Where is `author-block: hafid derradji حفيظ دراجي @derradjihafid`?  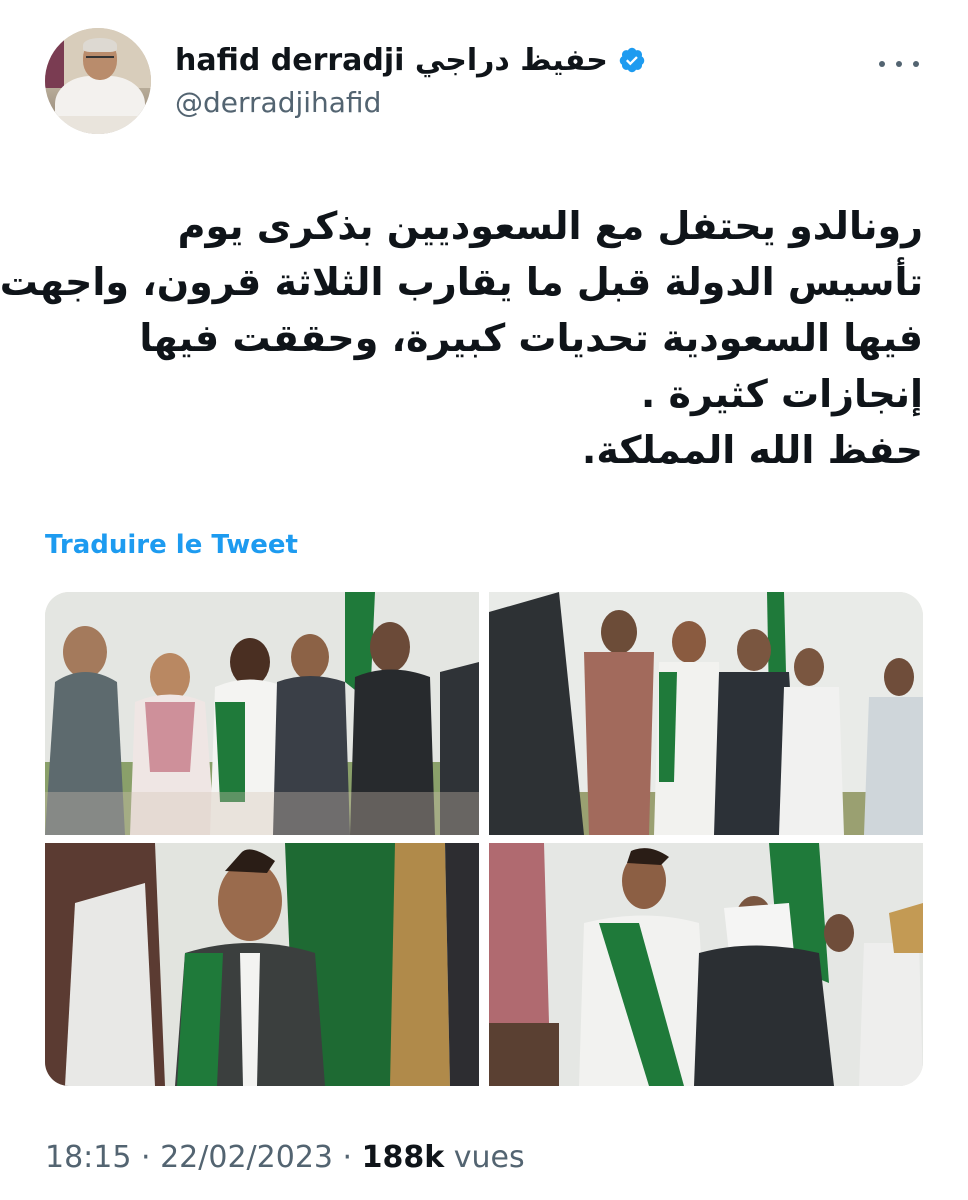 author-block: hafid derradji حفيظ دراجي @derradjihafid is located at coordinates (475, 78).